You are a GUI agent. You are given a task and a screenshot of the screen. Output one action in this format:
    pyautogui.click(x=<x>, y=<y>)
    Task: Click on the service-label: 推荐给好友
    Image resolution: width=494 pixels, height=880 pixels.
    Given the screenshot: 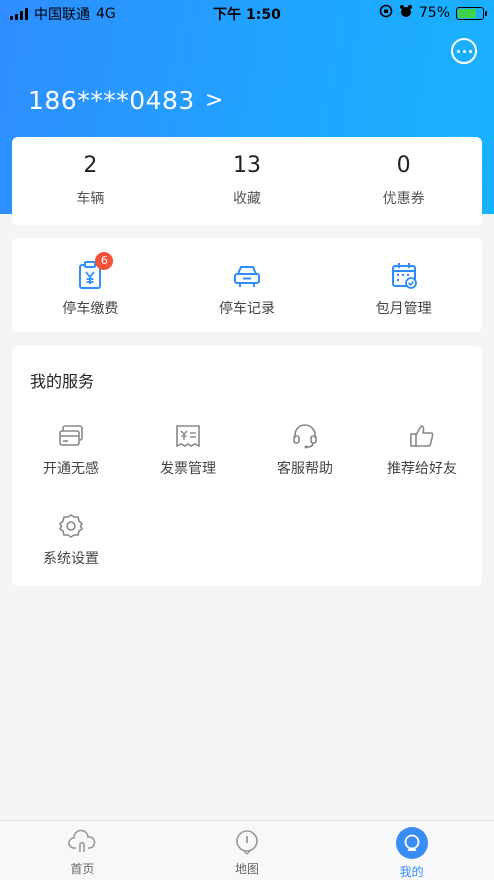 What is the action you would take?
    pyautogui.click(x=422, y=469)
    